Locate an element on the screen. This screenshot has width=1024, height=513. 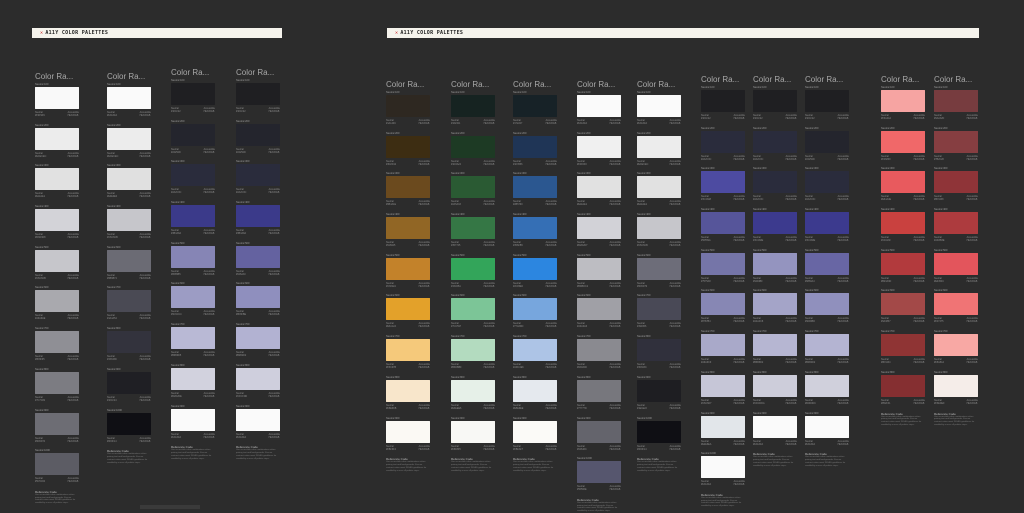
frame-title-right: ✕ A11Y COLOR PALETTES is located at coordinates (683, 33).